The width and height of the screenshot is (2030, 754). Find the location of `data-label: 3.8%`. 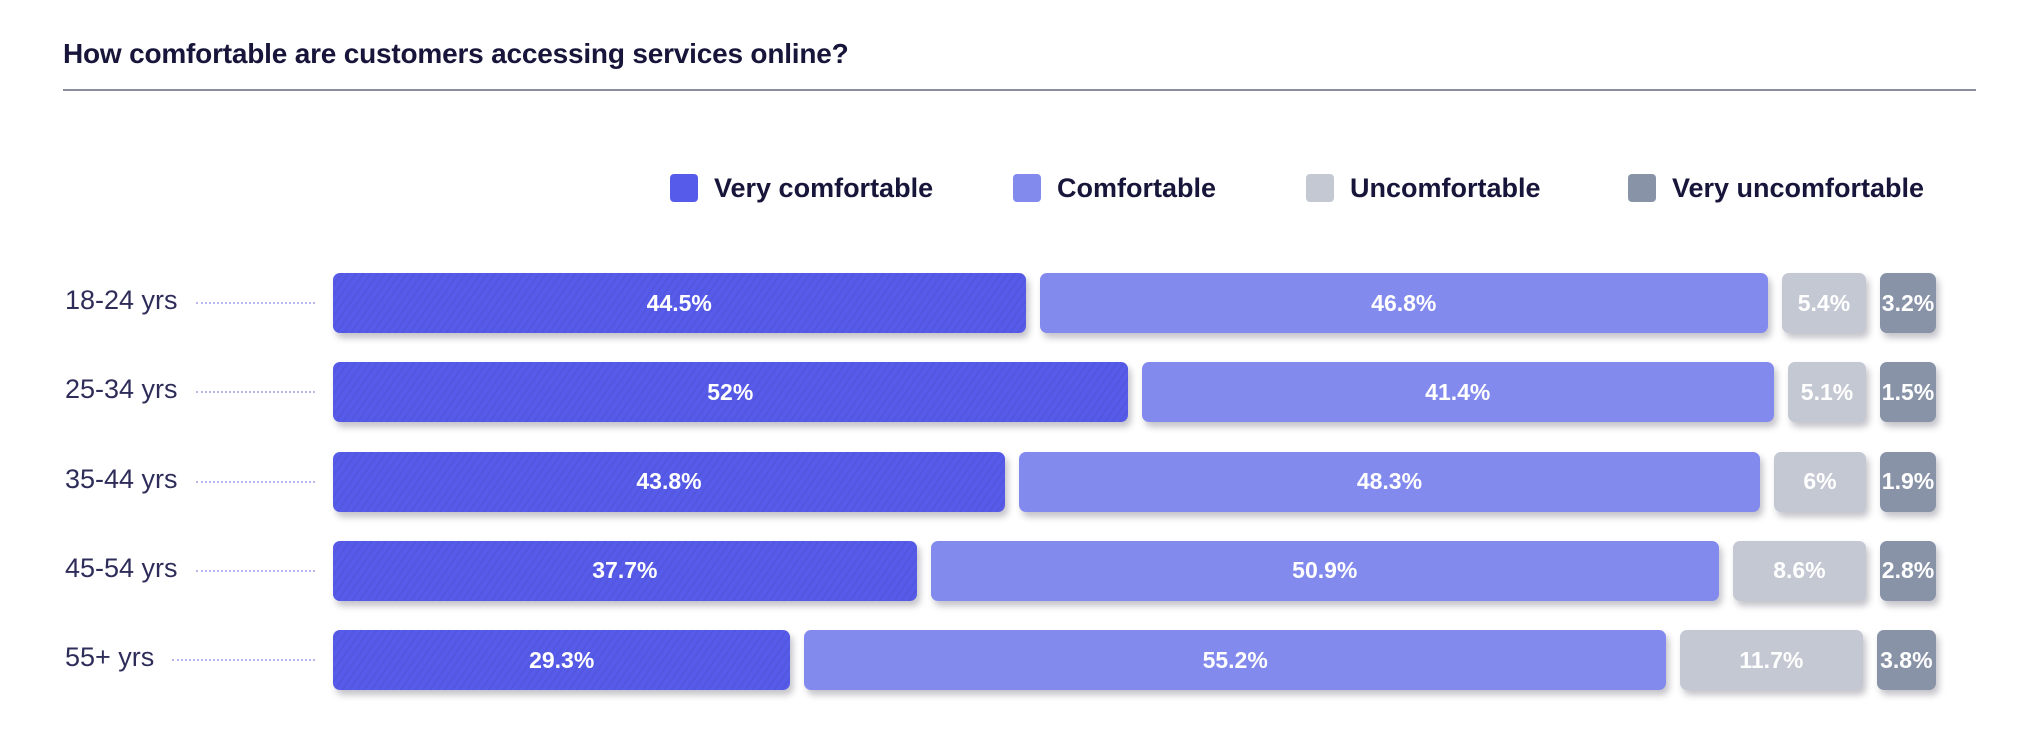

data-label: 3.8% is located at coordinates (1906, 659).